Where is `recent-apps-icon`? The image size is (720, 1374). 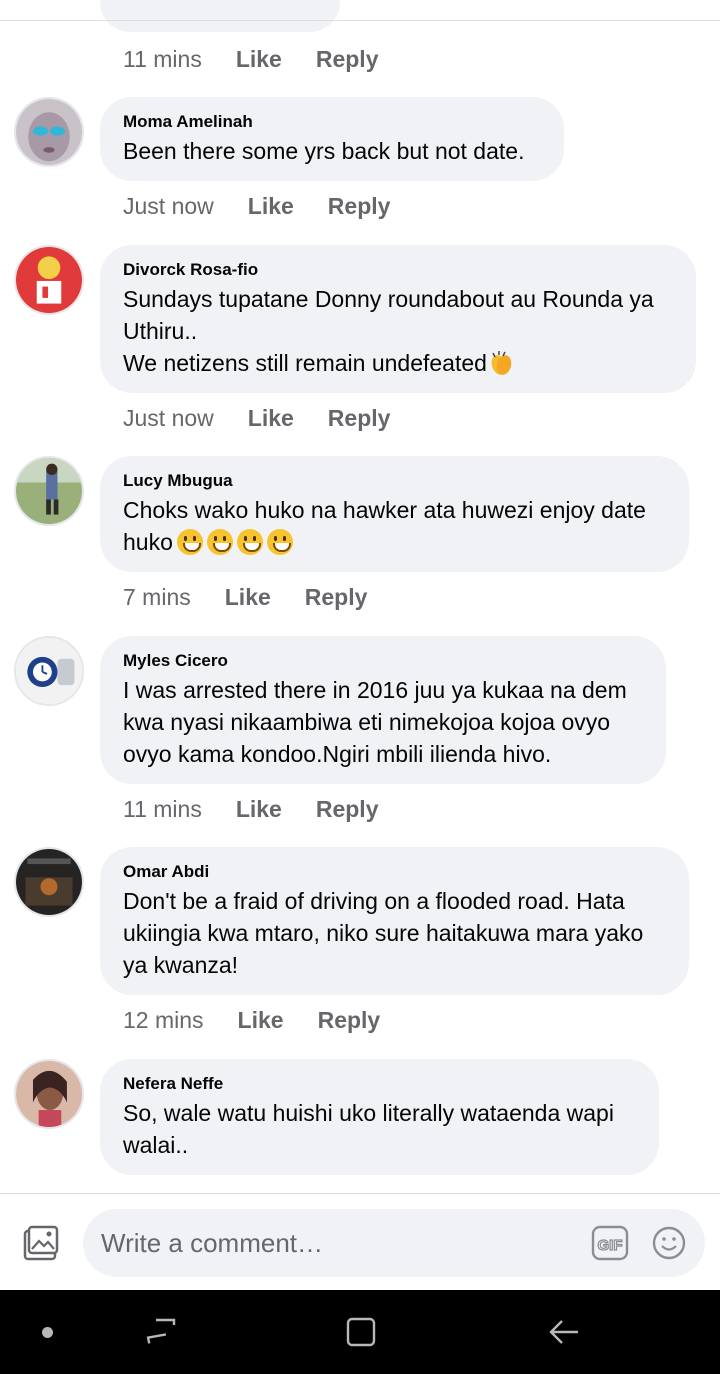
recent-apps-icon is located at coordinates (161, 1331).